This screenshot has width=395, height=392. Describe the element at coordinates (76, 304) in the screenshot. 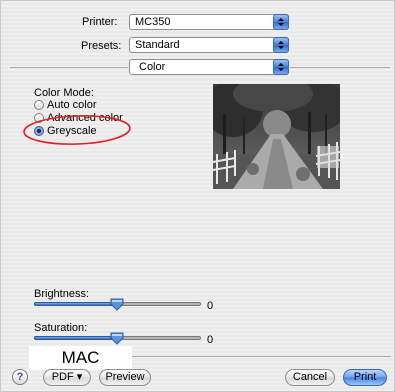

I see `brightness-fill` at that location.